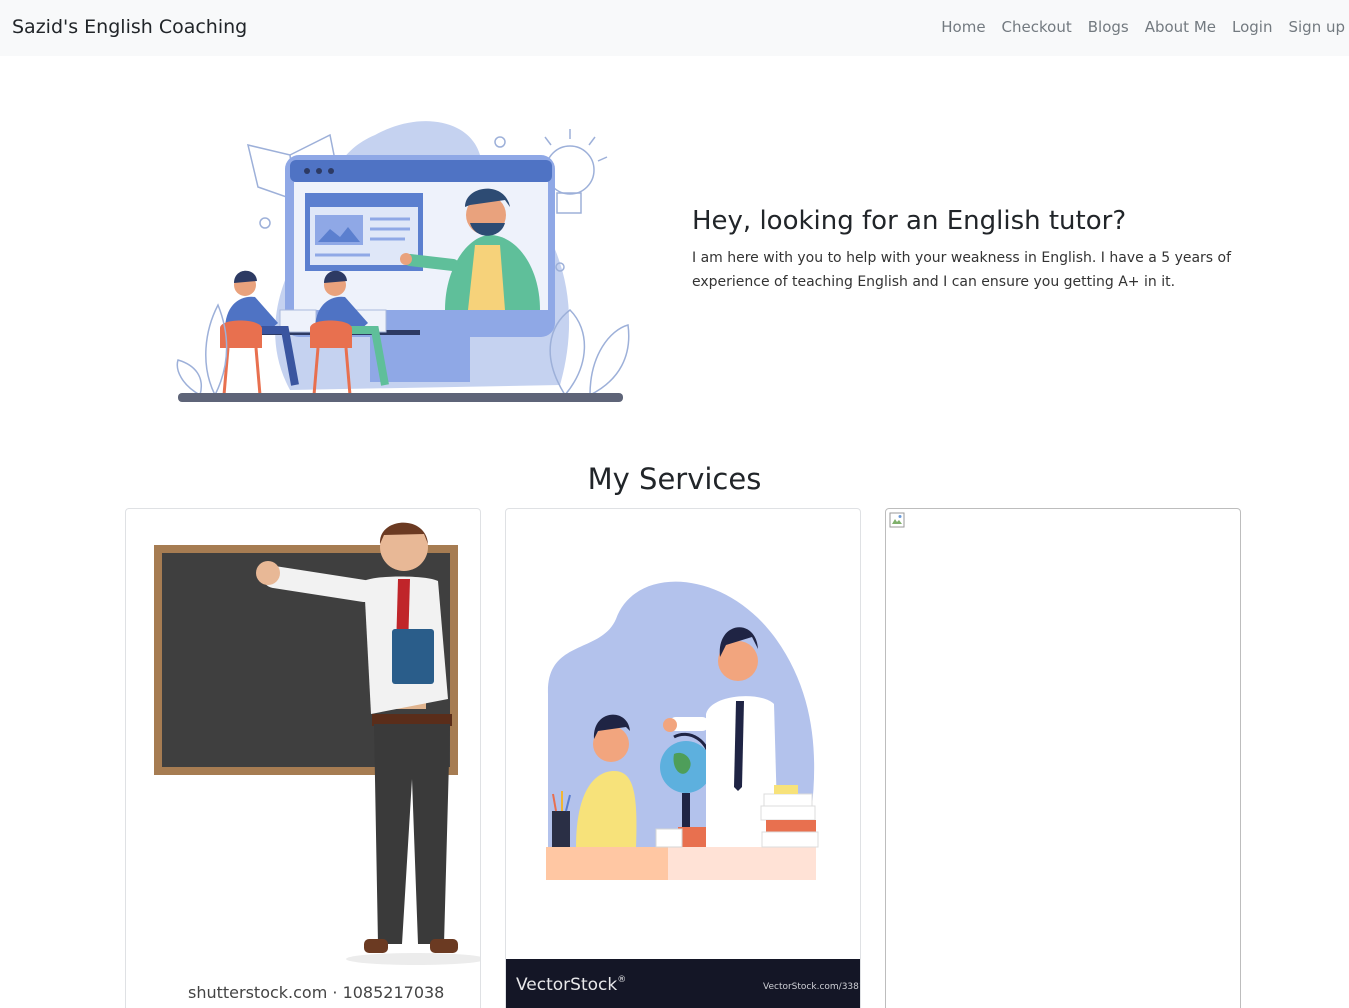 This screenshot has height=1008, width=1349. What do you see at coordinates (129, 27) in the screenshot?
I see `navbar-brand: Sazid's English Coaching` at bounding box center [129, 27].